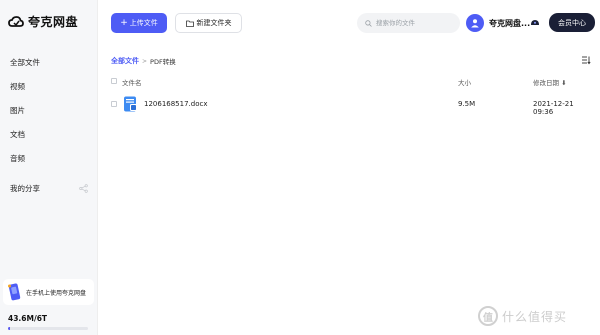 This screenshot has height=335, width=600. What do you see at coordinates (175, 104) in the screenshot?
I see `file-name: 1206168517.docx` at bounding box center [175, 104].